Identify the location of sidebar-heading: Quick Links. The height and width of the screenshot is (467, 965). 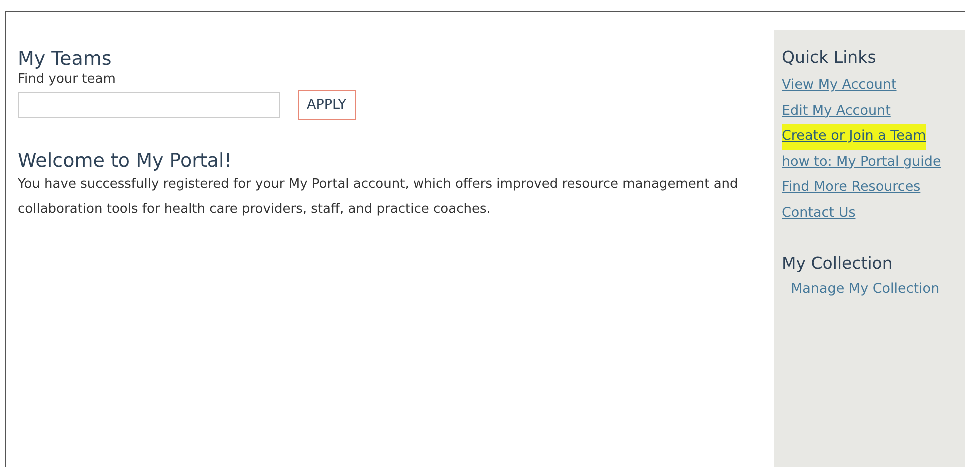
(829, 57).